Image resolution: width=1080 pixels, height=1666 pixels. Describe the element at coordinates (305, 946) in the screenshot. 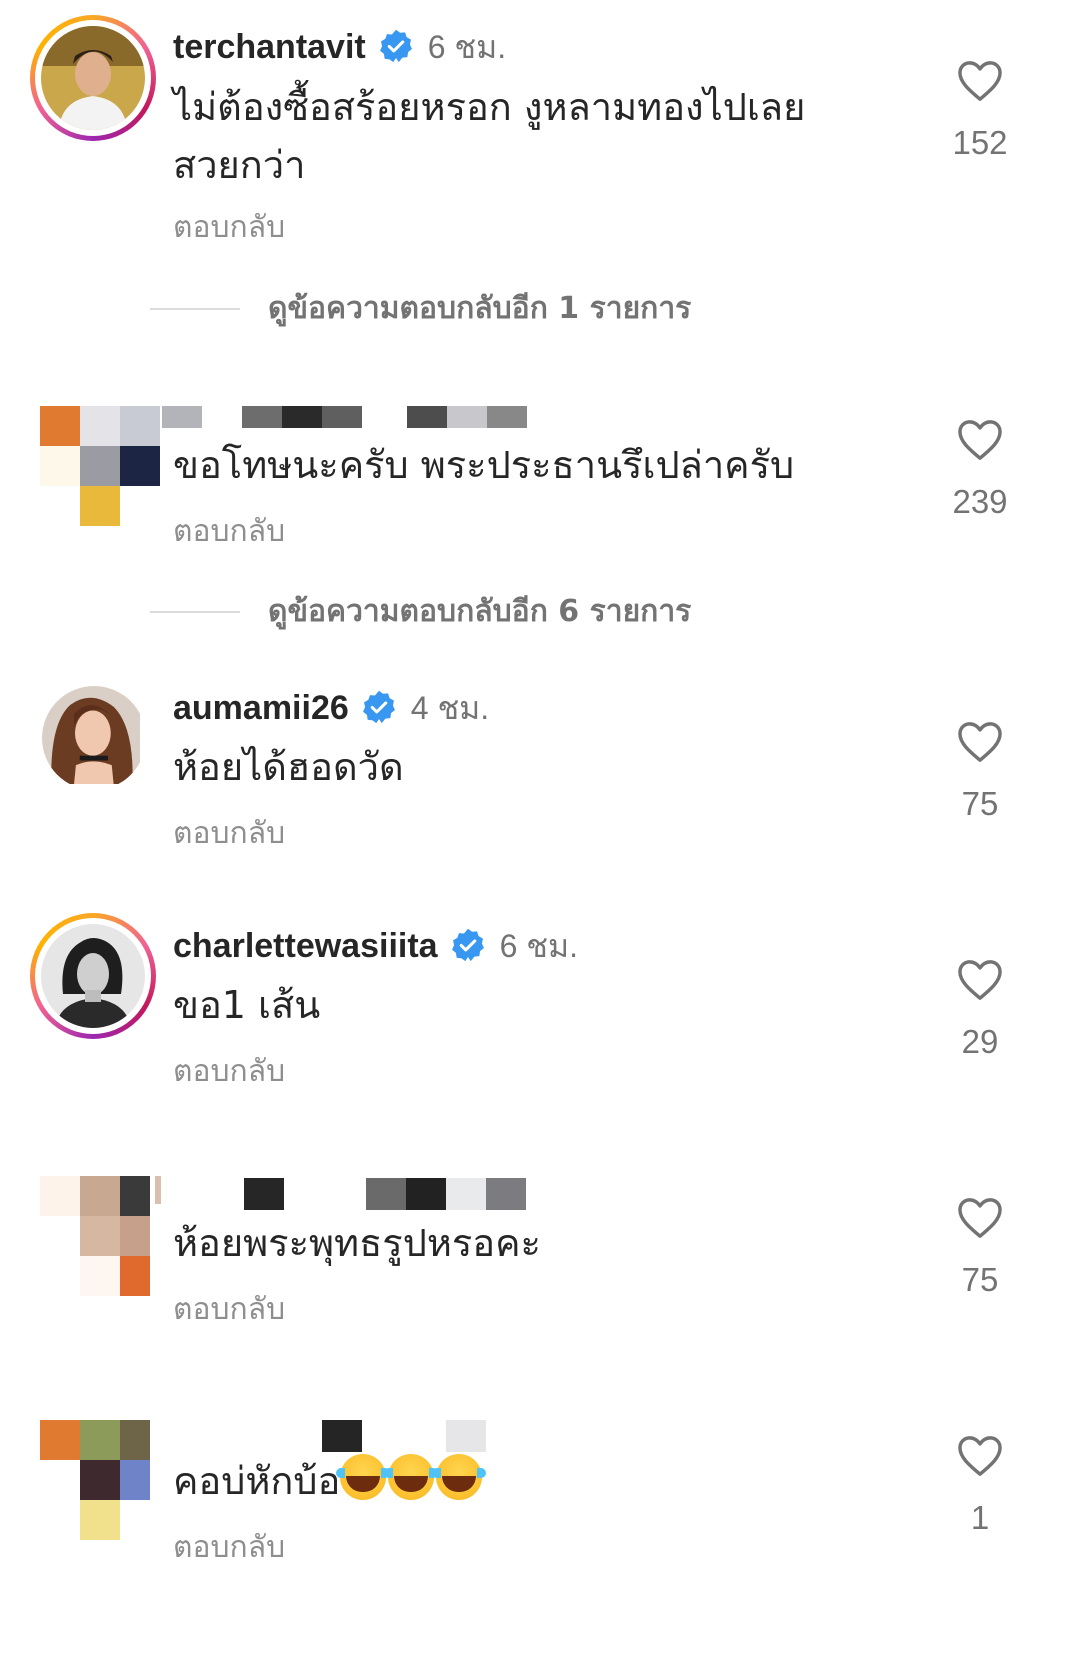

I see `username: charlettewasiiita` at that location.